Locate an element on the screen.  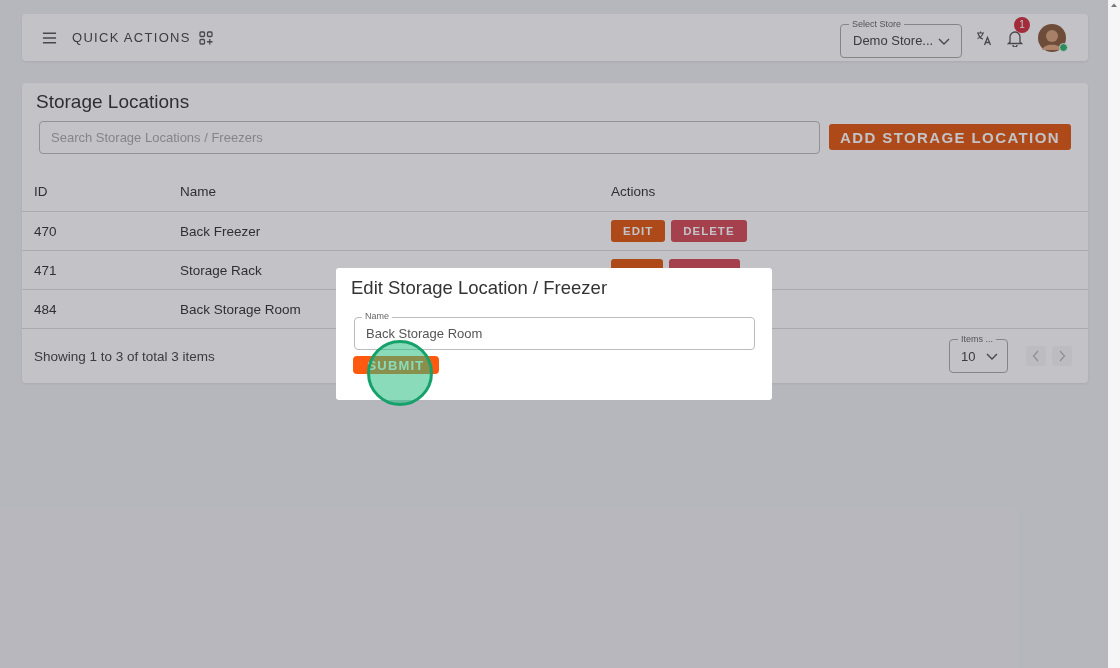
notification-count: 1 is located at coordinates (1022, 24).